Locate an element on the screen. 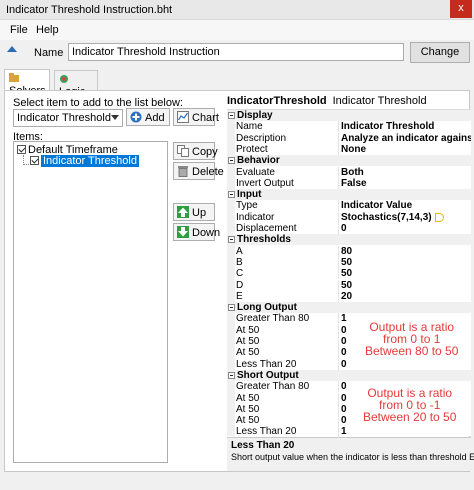 The width and height of the screenshot is (474, 490). property-row: Invert Output False is located at coordinates (349, 183).